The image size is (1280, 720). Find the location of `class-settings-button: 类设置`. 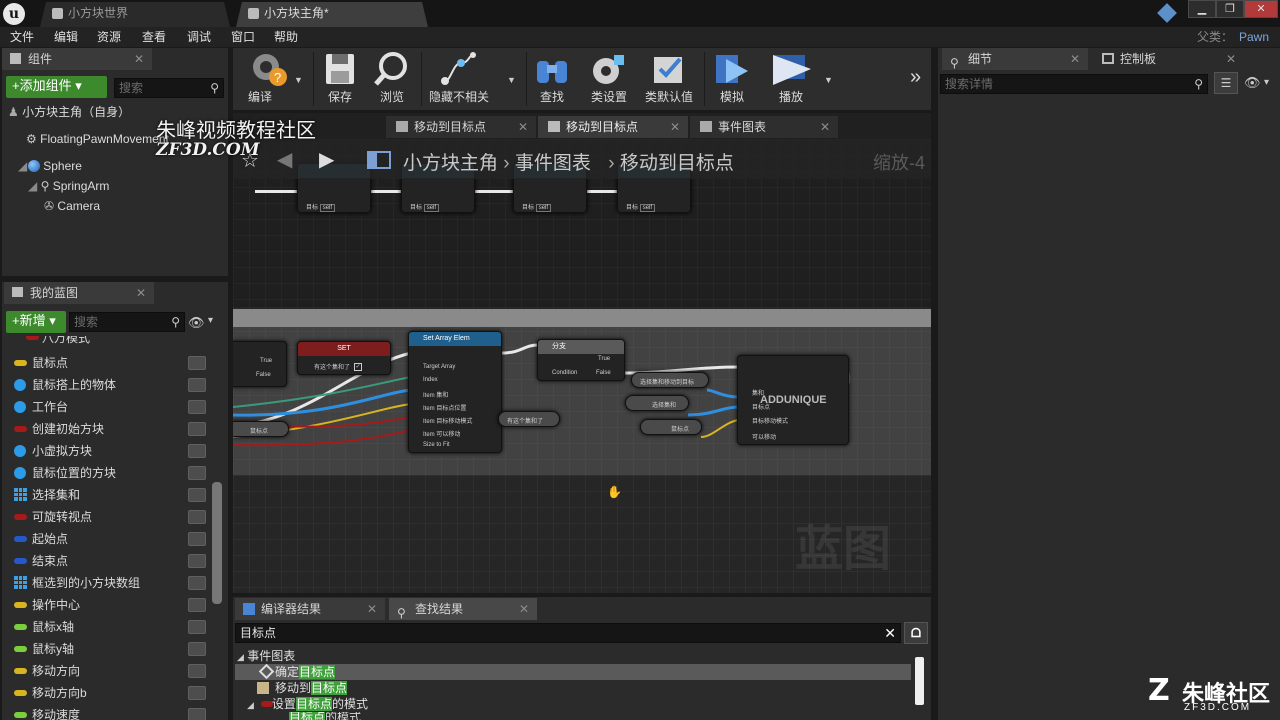

class-settings-button: 类设置 is located at coordinates (609, 79).